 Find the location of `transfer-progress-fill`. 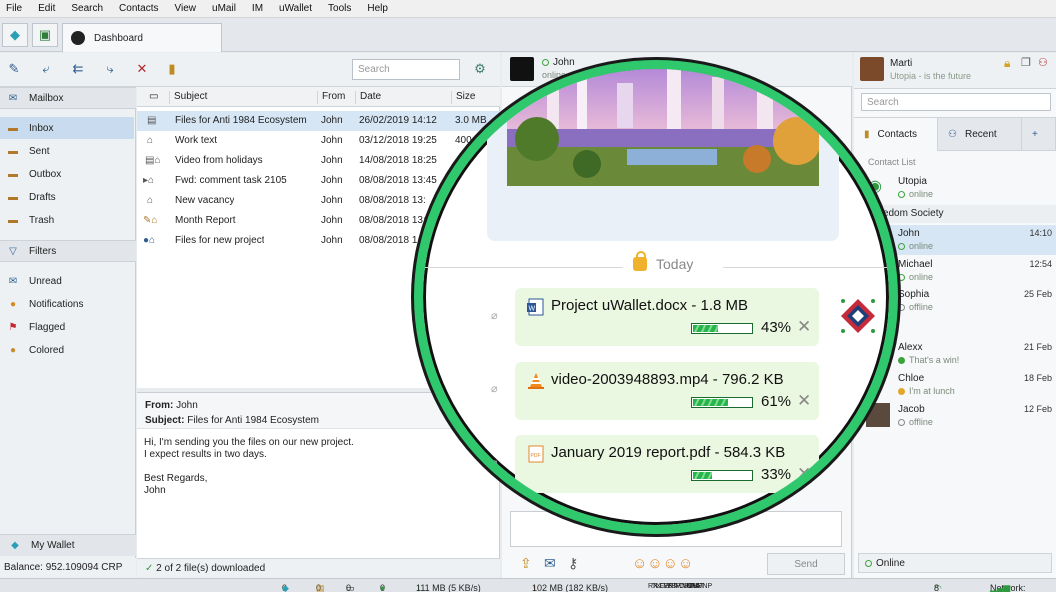

transfer-progress-fill is located at coordinates (703, 475).